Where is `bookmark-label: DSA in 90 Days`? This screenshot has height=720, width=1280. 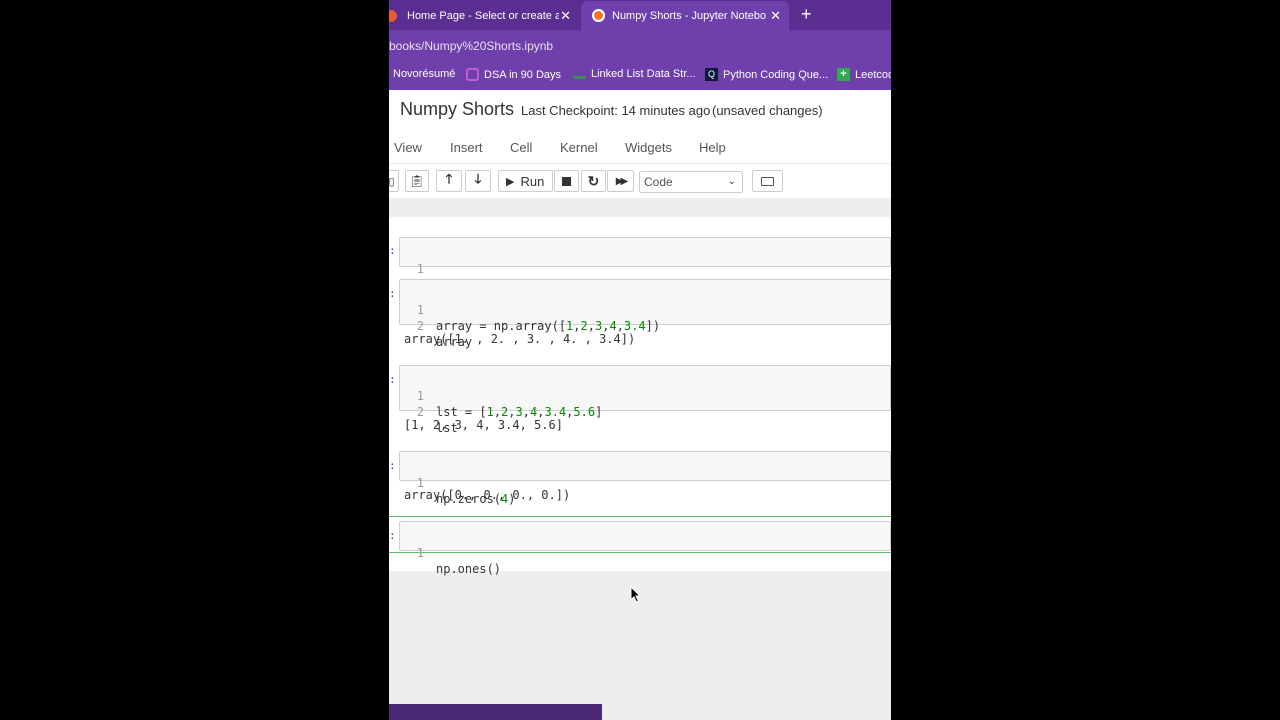
bookmark-label: DSA in 90 Days is located at coordinates (523, 74).